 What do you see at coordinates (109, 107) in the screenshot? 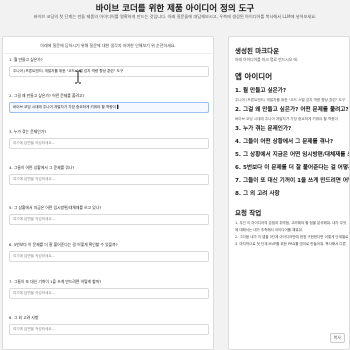
I see `answer-field-2: 바이브 코딩 시대에 주니어 개발자가 가장 중요하게 키워야 할 역량이 ▌` at bounding box center [109, 107].